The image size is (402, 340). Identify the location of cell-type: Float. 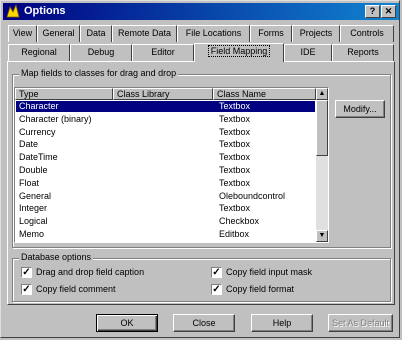
(29, 182).